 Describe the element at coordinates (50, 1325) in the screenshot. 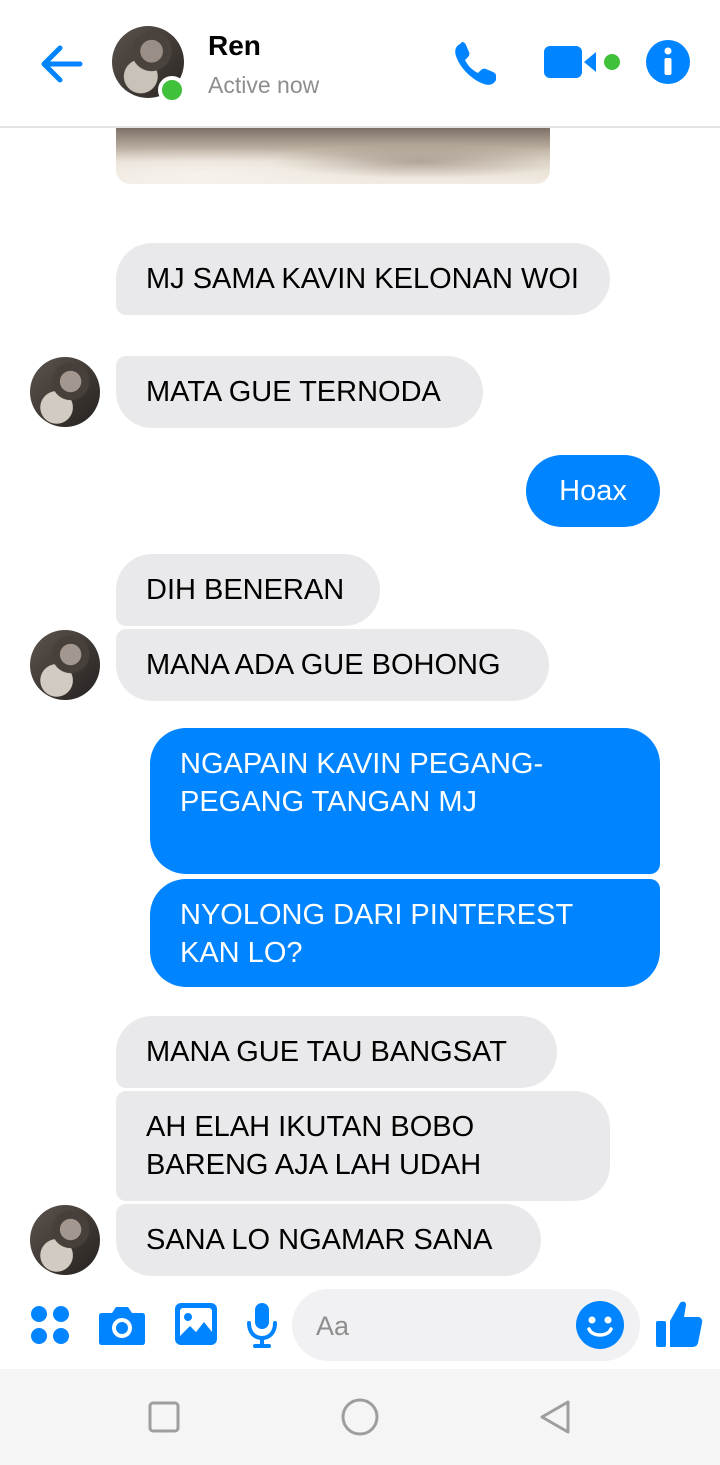

I see `four-dots-icon` at that location.